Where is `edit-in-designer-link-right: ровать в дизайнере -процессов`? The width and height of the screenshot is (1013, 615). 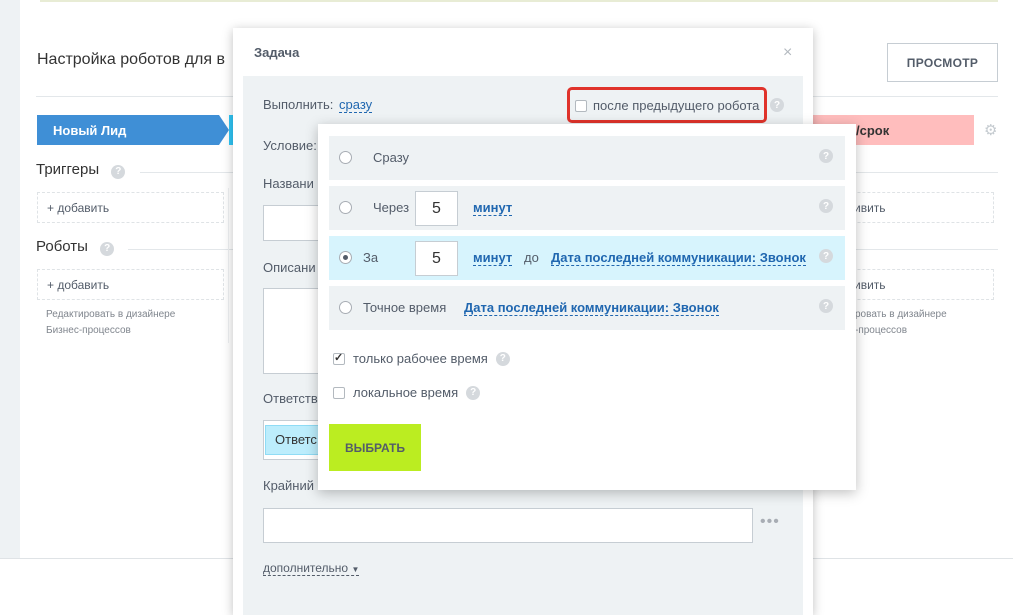 edit-in-designer-link-right: ровать в дизайнере -процессов is located at coordinates (901, 323).